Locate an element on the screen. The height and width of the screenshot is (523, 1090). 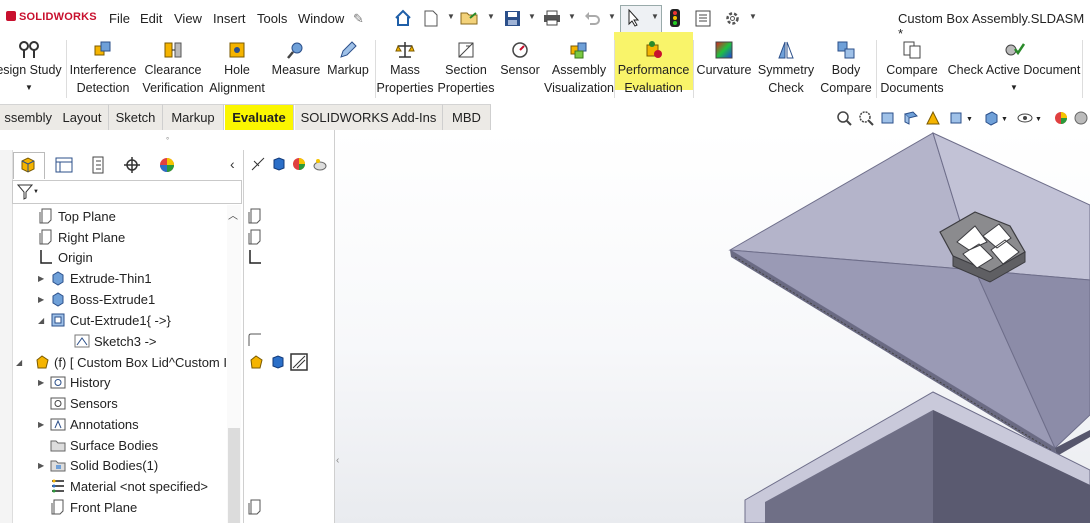
tree-item-sensors: Sensors is located at coordinates (84, 403).